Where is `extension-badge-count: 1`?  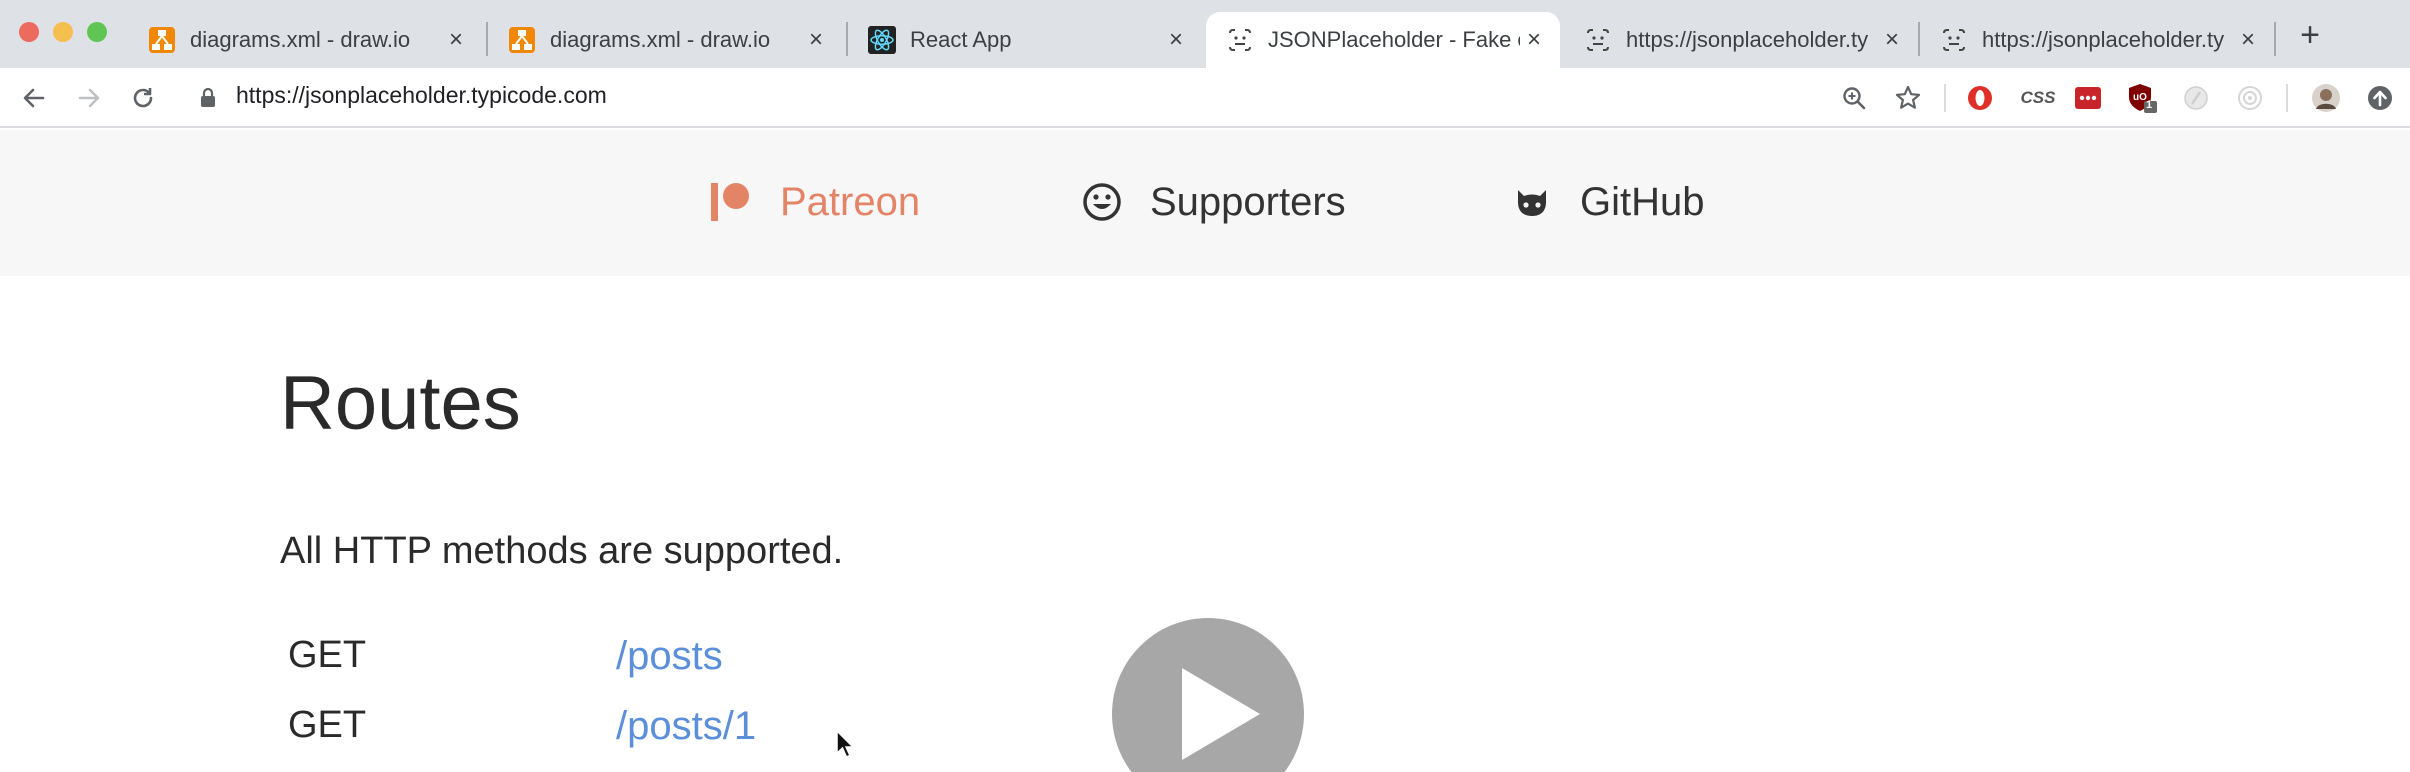
extension-badge-count: 1 is located at coordinates (2149, 105).